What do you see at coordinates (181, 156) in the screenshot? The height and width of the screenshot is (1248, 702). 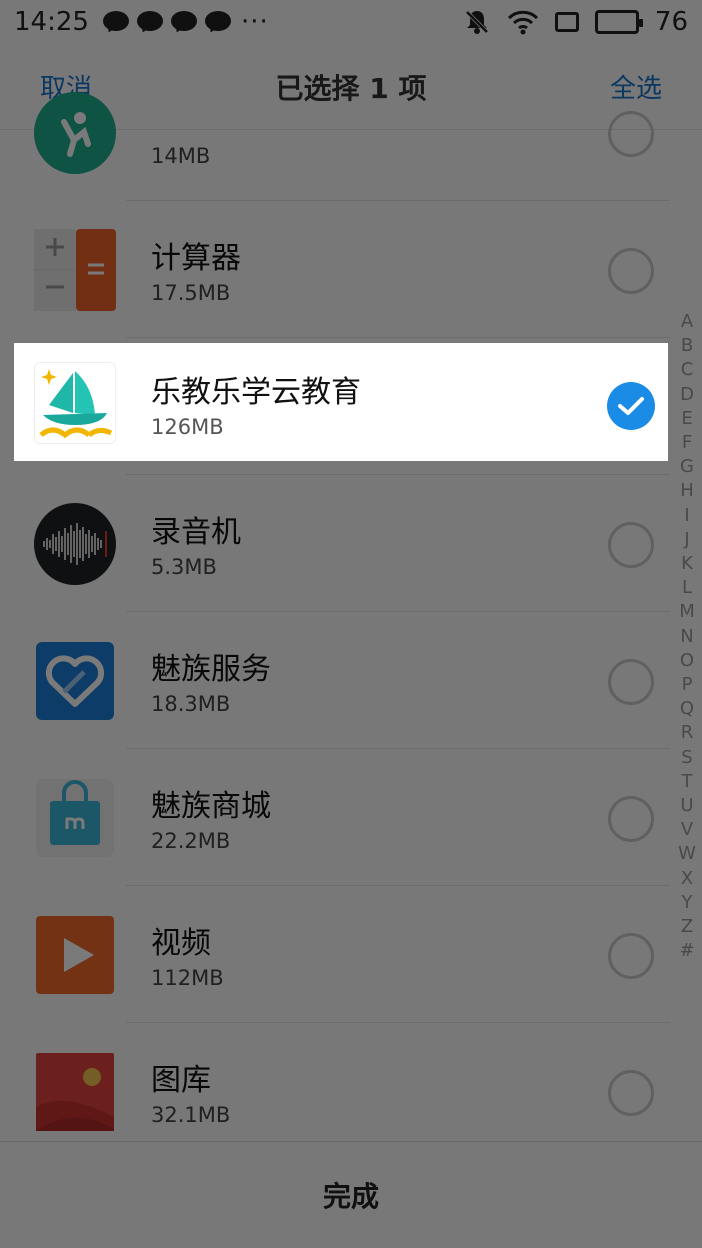 I see `app-size: 14MB` at bounding box center [181, 156].